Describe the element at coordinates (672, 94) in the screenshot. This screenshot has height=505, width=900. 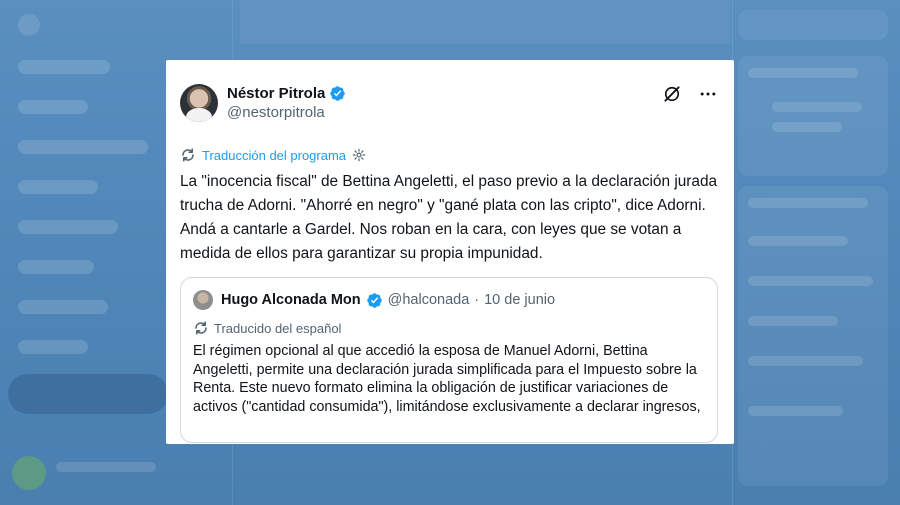
I see `grok-icon` at that location.